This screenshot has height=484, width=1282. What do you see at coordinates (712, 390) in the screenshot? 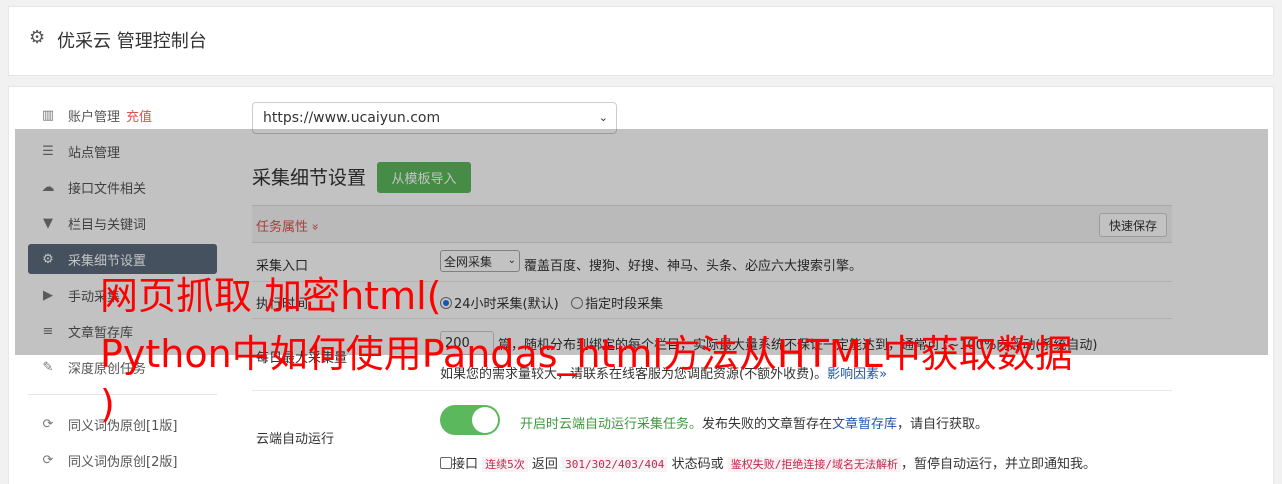
I see `row-divider` at bounding box center [712, 390].